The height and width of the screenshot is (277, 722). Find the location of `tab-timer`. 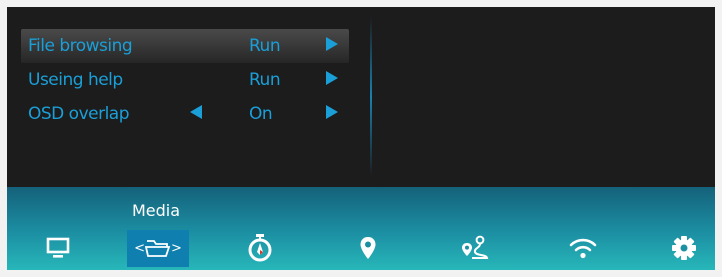

tab-timer is located at coordinates (260, 248).